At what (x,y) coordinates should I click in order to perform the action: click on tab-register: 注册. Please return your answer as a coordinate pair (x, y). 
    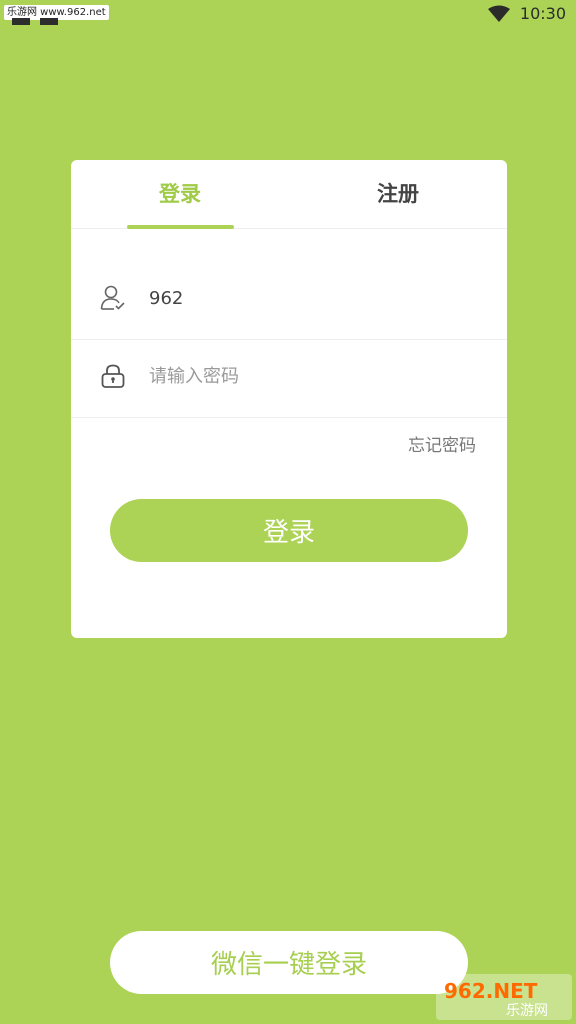
    Looking at the image, I should click on (398, 194).